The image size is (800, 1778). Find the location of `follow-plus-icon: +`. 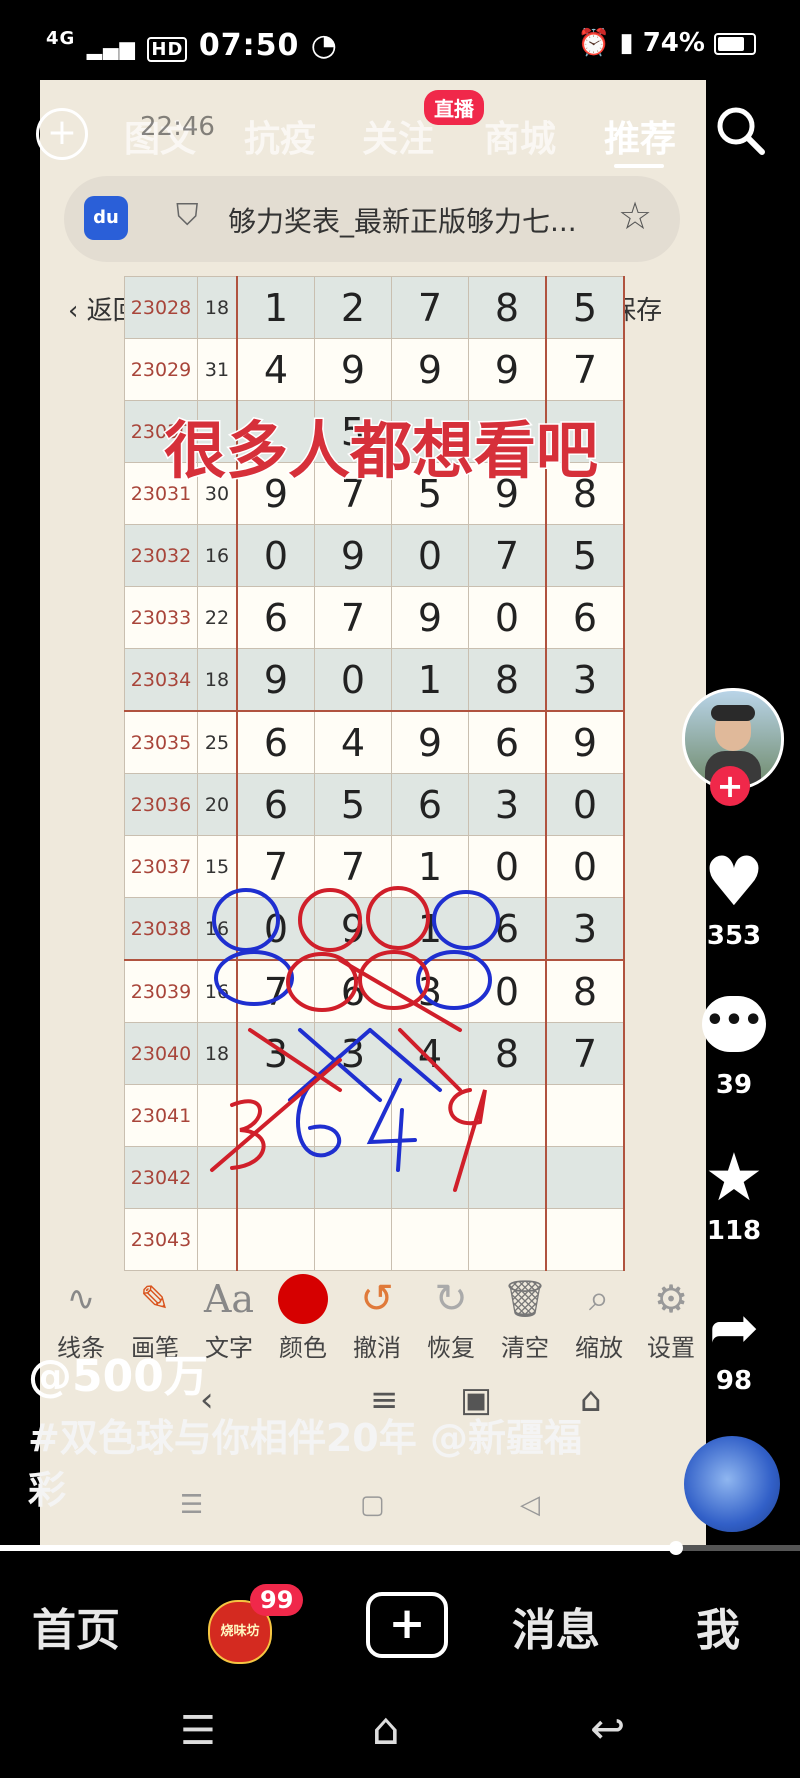

follow-plus-icon: + is located at coordinates (730, 786).